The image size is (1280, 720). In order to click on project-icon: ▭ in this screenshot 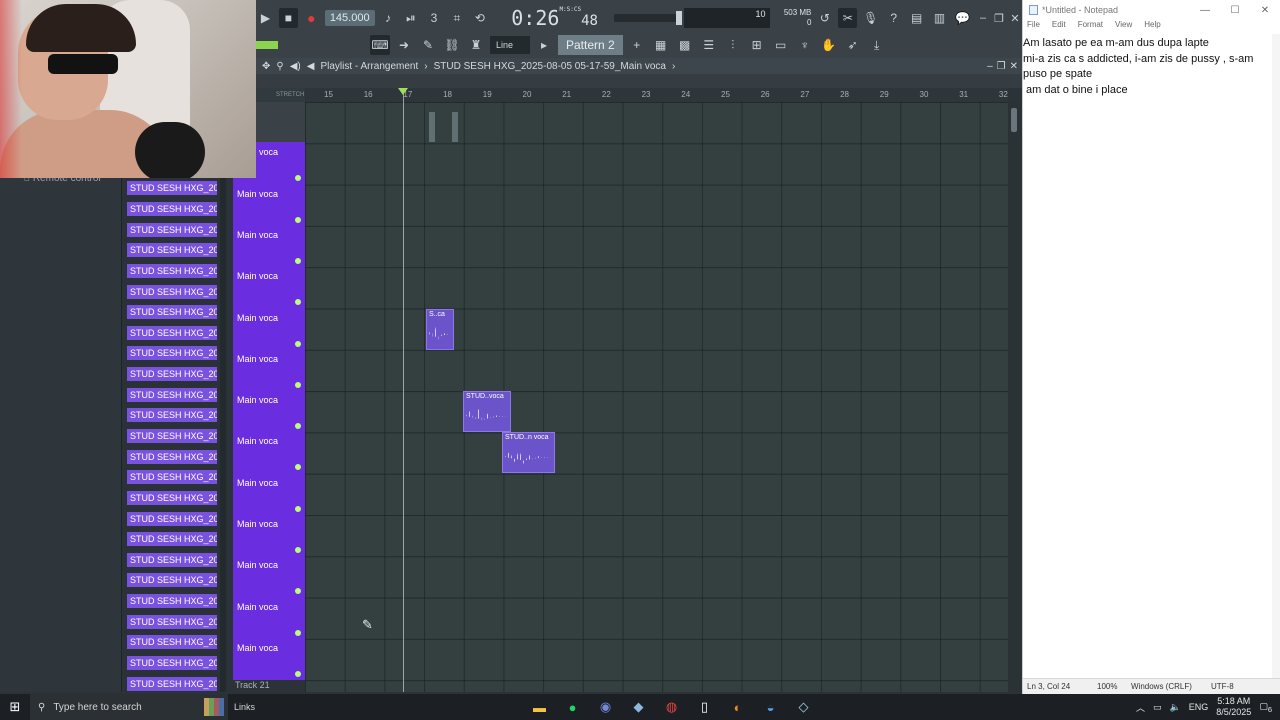, I will do `click(781, 45)`.